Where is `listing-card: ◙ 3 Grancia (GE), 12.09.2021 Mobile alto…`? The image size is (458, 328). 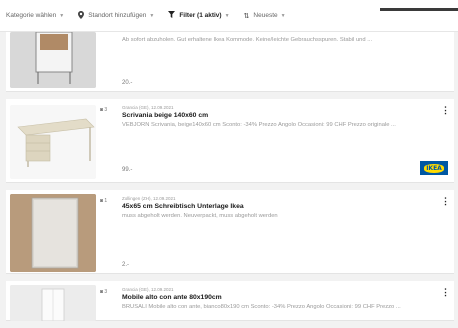 listing-card: ◙ 3 Grancia (GE), 12.09.2021 Mobile alto… is located at coordinates (230, 301).